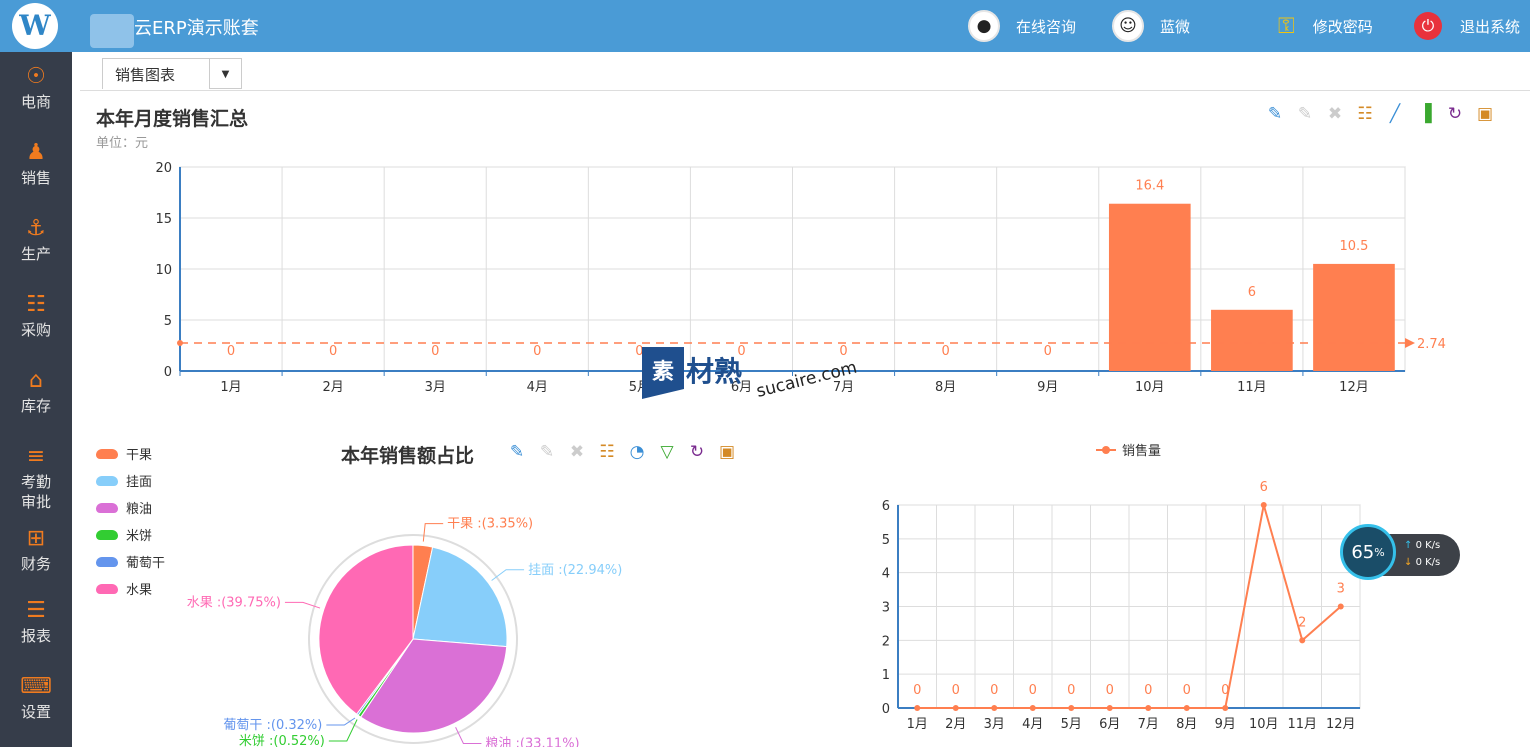 This screenshot has width=1530, height=747. What do you see at coordinates (532, 741) in the screenshot?
I see `pie-slice-label: 粮油 :(33.11%)` at bounding box center [532, 741].